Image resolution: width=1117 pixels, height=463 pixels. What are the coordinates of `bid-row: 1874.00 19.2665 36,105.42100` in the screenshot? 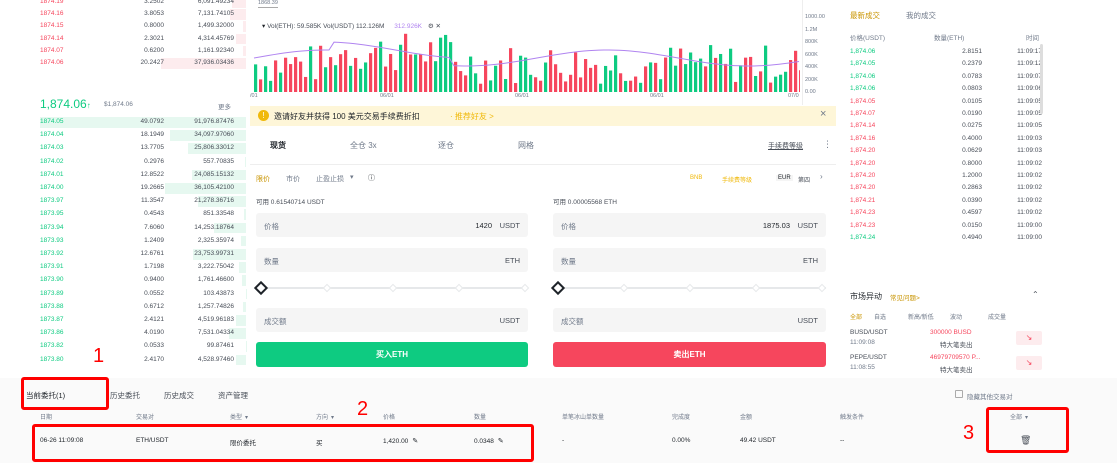 It's located at (123, 188).